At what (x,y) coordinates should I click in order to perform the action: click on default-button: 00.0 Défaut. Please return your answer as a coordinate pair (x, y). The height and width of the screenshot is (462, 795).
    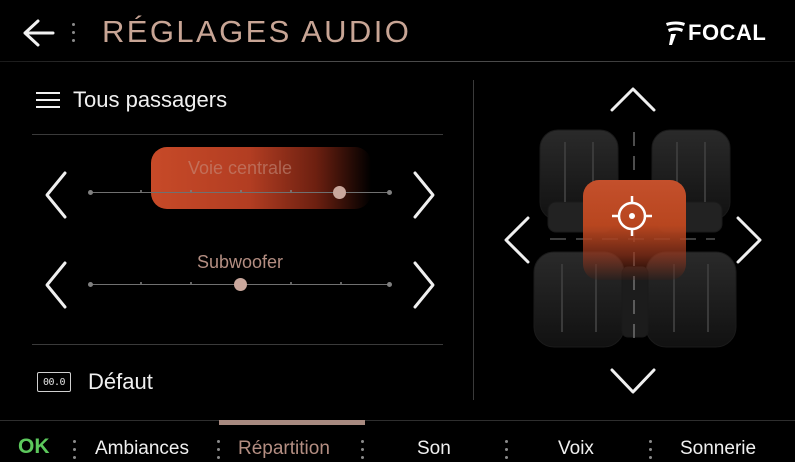
    Looking at the image, I should click on (95, 382).